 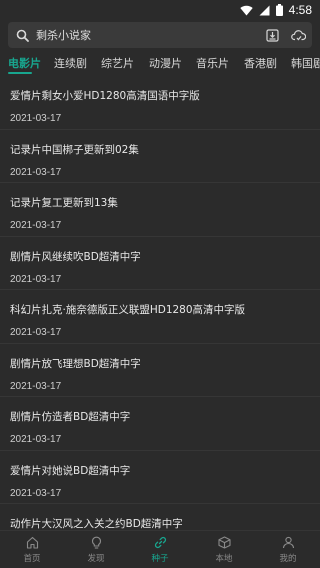 What do you see at coordinates (160, 559) in the screenshot?
I see `nav-seed-label: 种子` at bounding box center [160, 559].